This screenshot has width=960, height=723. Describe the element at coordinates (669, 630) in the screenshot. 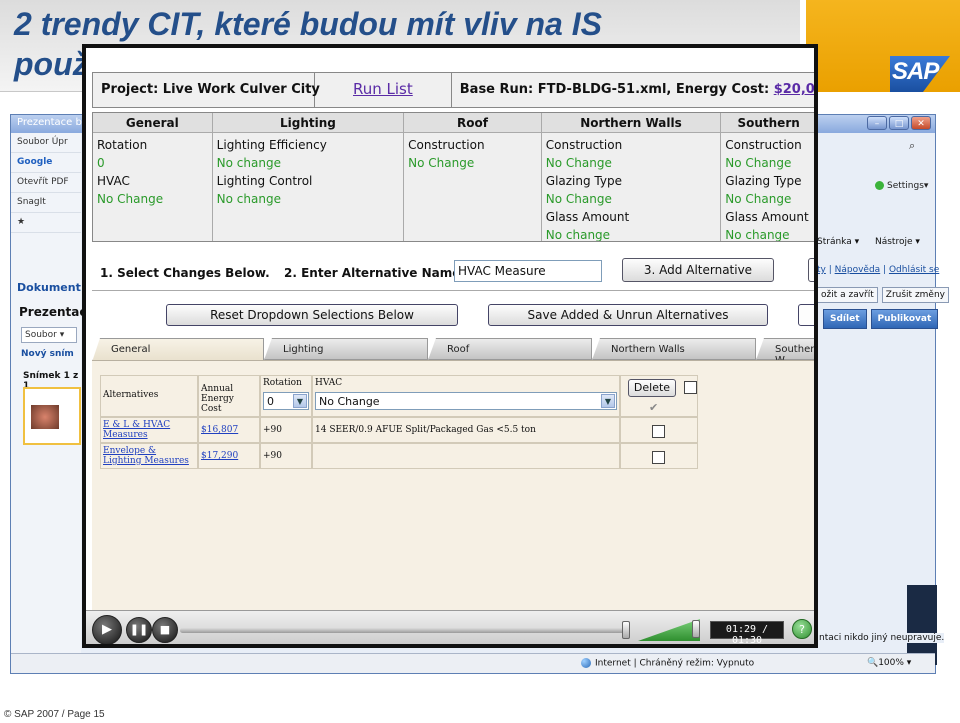

I see `volume-slider` at that location.